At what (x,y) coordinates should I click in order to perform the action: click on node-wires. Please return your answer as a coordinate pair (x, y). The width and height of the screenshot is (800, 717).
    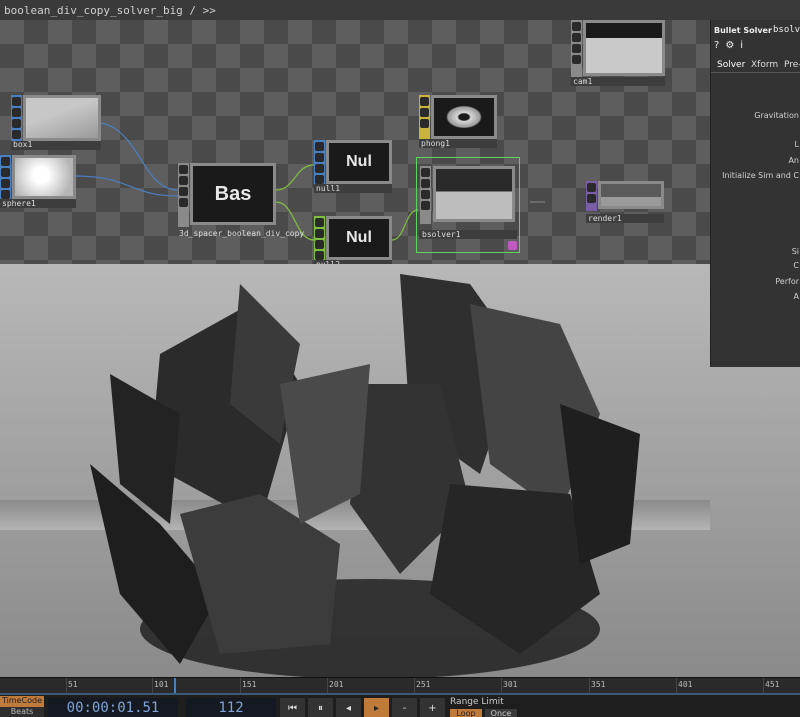
    Looking at the image, I should click on (310, 181).